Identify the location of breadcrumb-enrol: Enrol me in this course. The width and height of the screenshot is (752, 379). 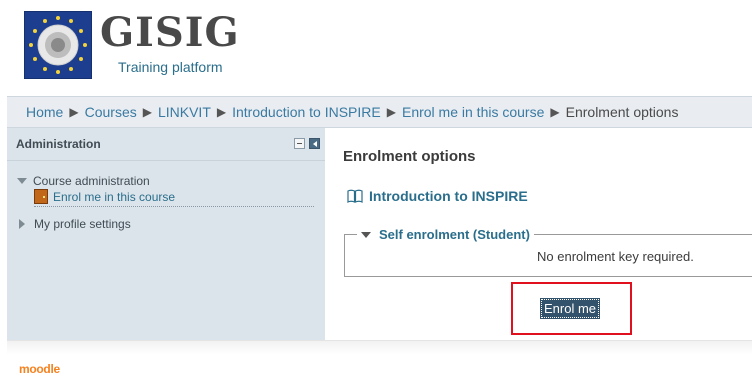
(473, 112).